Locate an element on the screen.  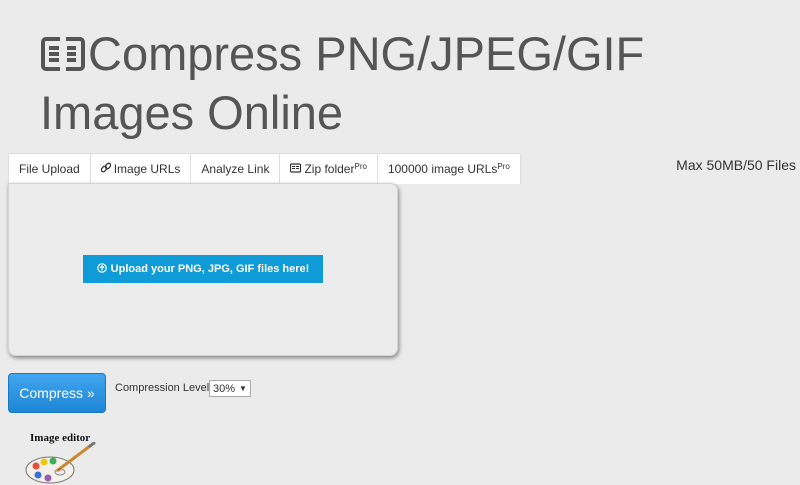
tab-100000-image-urls: 100000 image URLs Pro is located at coordinates (448, 169).